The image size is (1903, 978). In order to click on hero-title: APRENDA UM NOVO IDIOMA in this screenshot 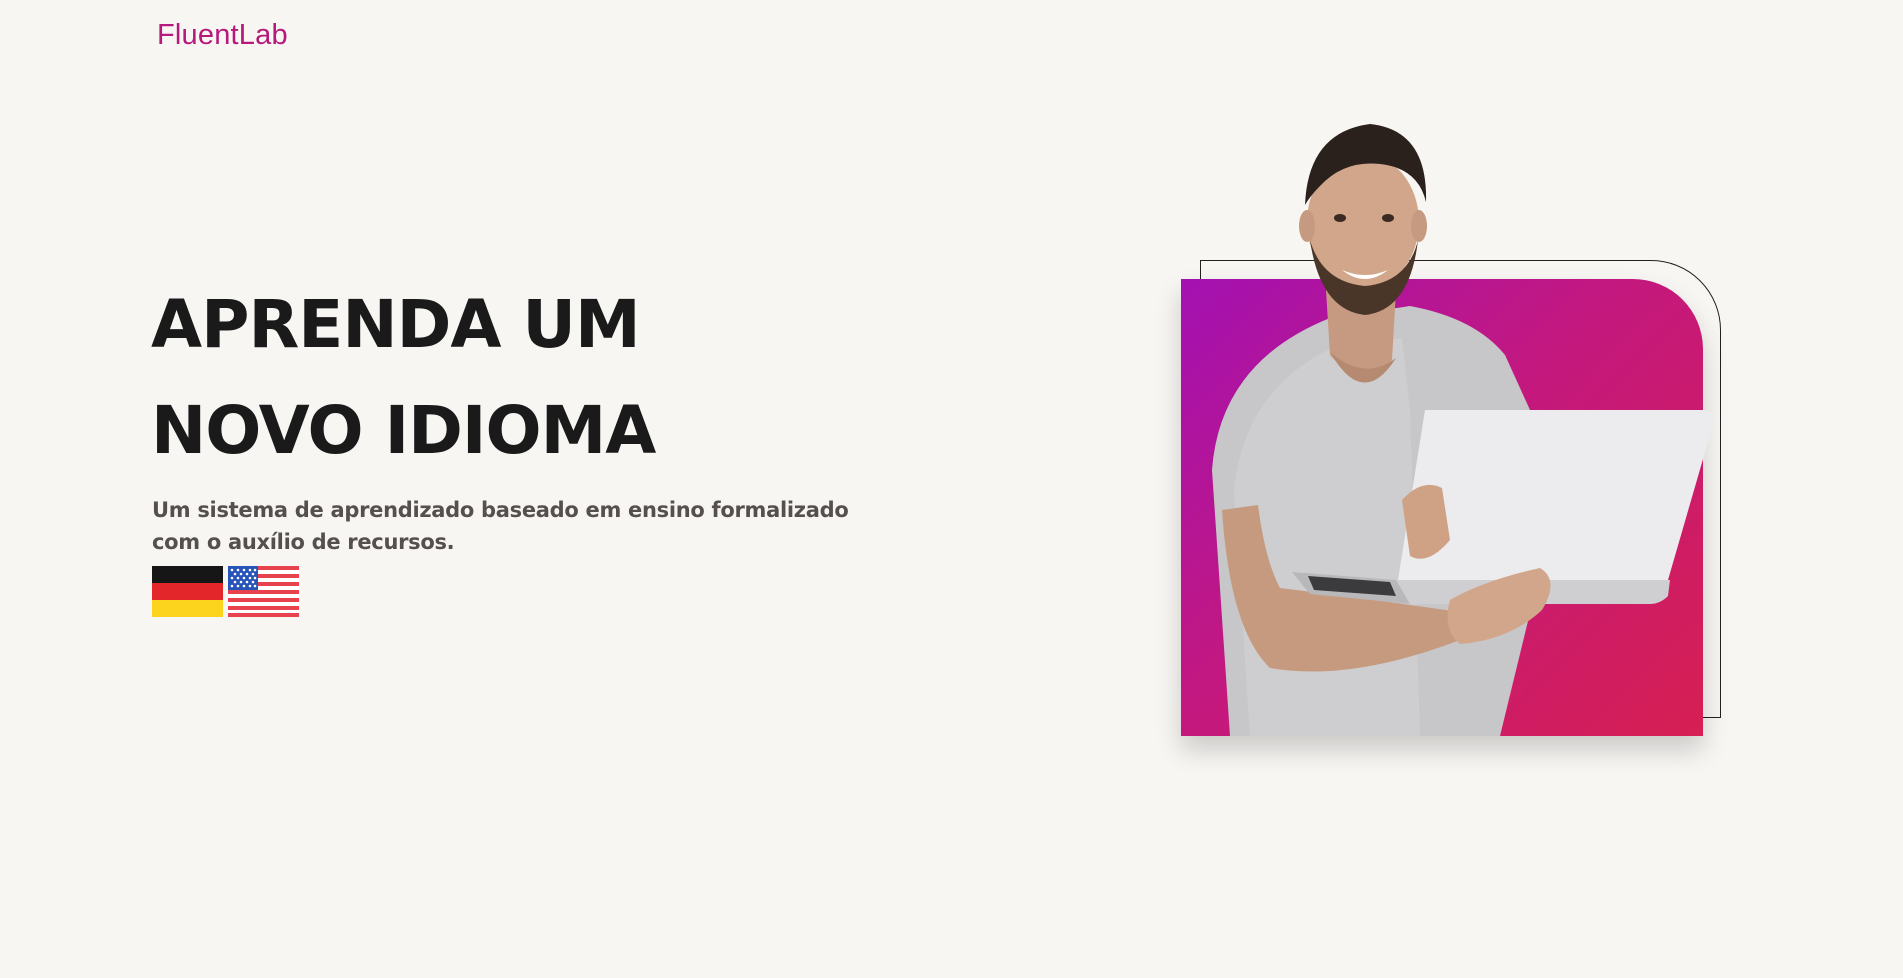, I will do `click(403, 377)`.